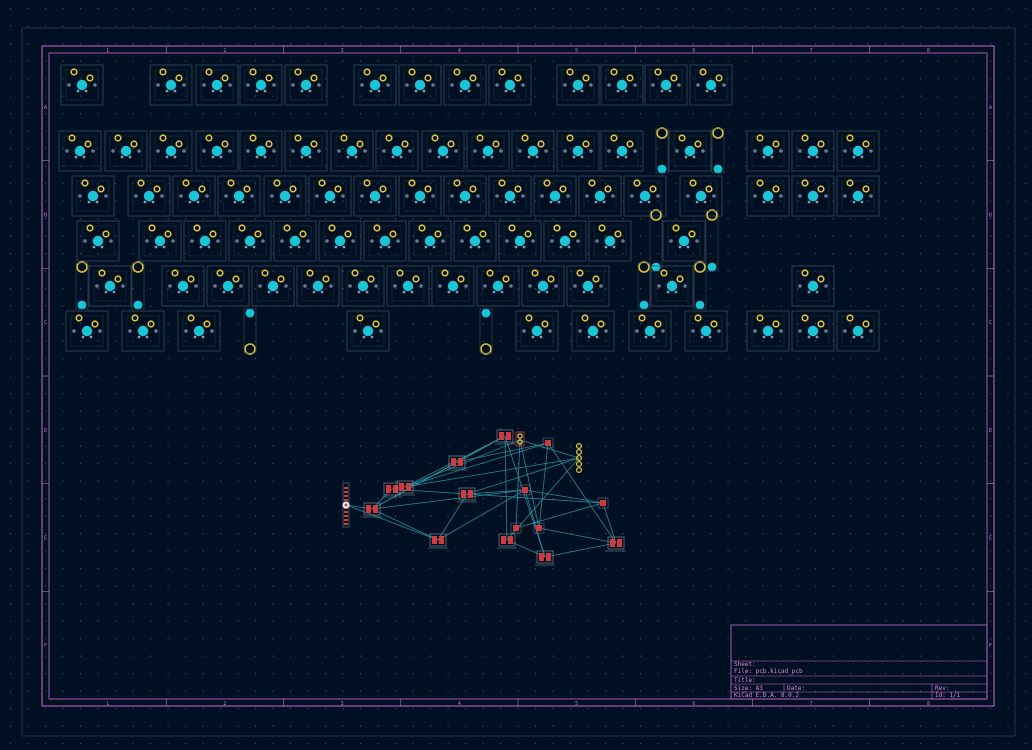 Image resolution: width=1032 pixels, height=750 pixels. I want to click on zone-column-label: 5, so click(576, 51).